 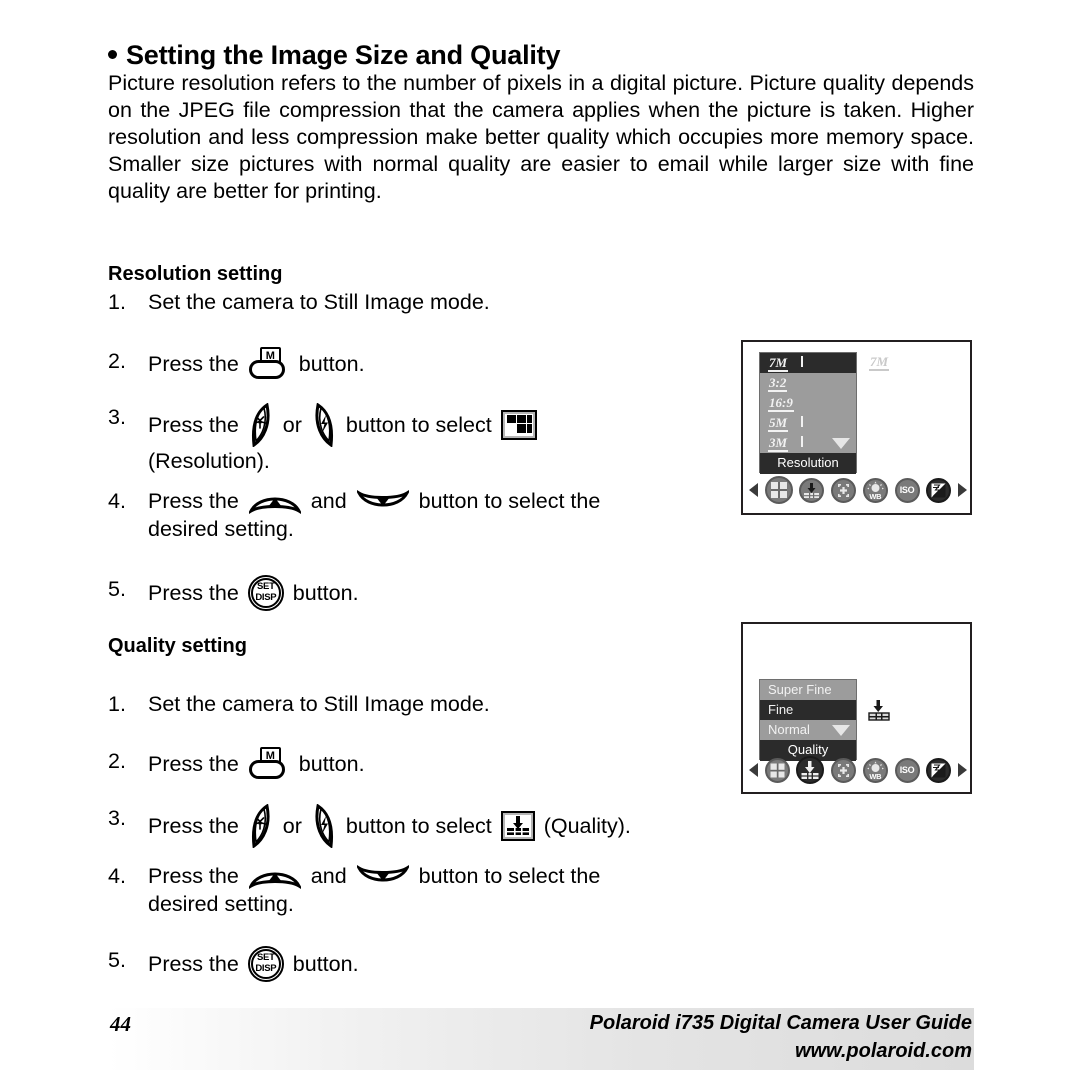 I want to click on menu-item-normal: Normal, so click(x=808, y=730).